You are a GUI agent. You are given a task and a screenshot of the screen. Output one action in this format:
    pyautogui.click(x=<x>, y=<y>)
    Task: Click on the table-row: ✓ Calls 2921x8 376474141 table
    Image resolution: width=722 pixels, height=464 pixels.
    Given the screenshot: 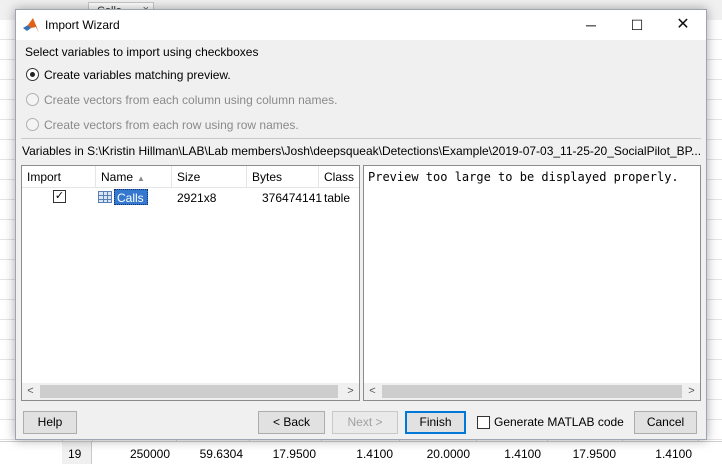 What is the action you would take?
    pyautogui.click(x=190, y=198)
    